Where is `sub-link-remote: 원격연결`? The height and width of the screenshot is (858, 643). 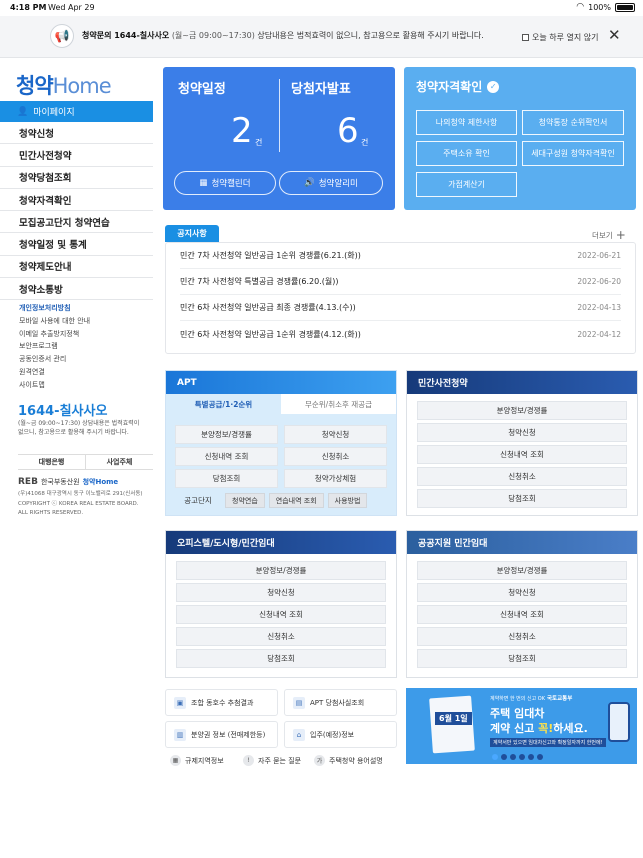 sub-link-remote: 원격연결 is located at coordinates (54, 372).